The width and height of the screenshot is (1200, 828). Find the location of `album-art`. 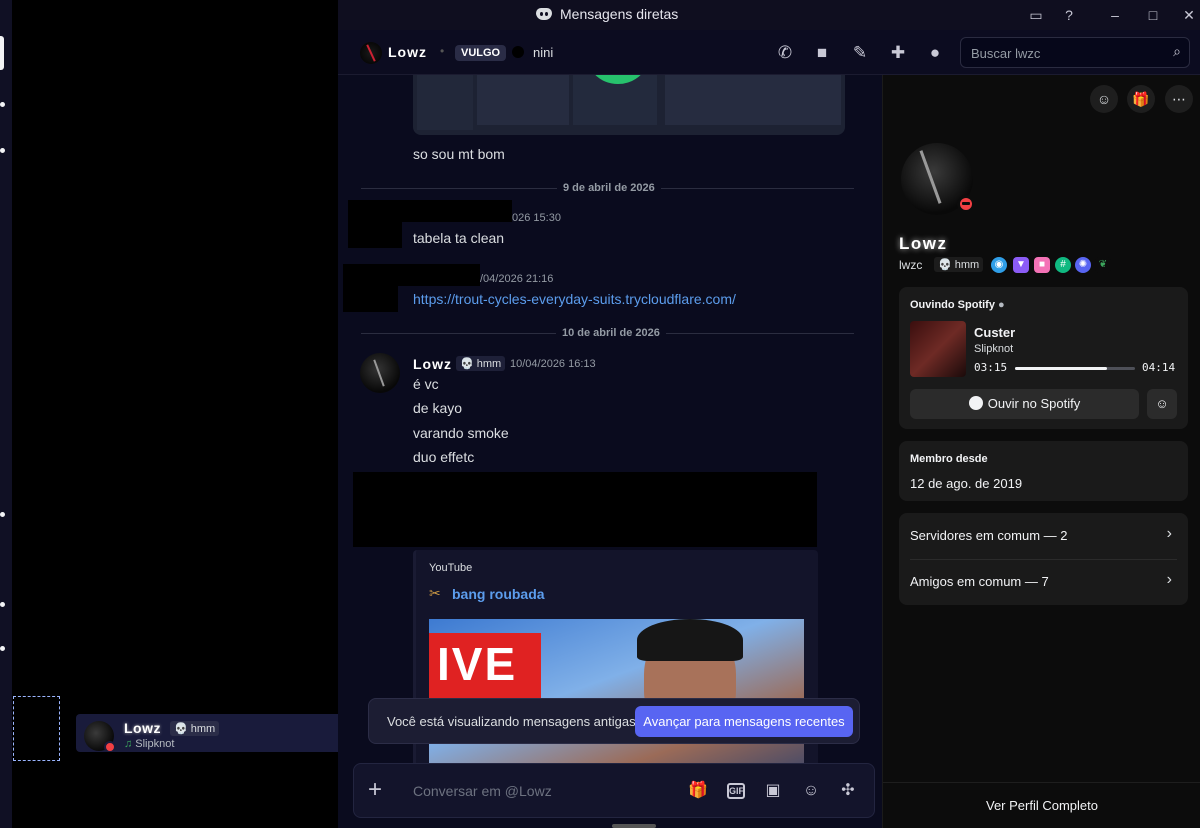

album-art is located at coordinates (938, 349).